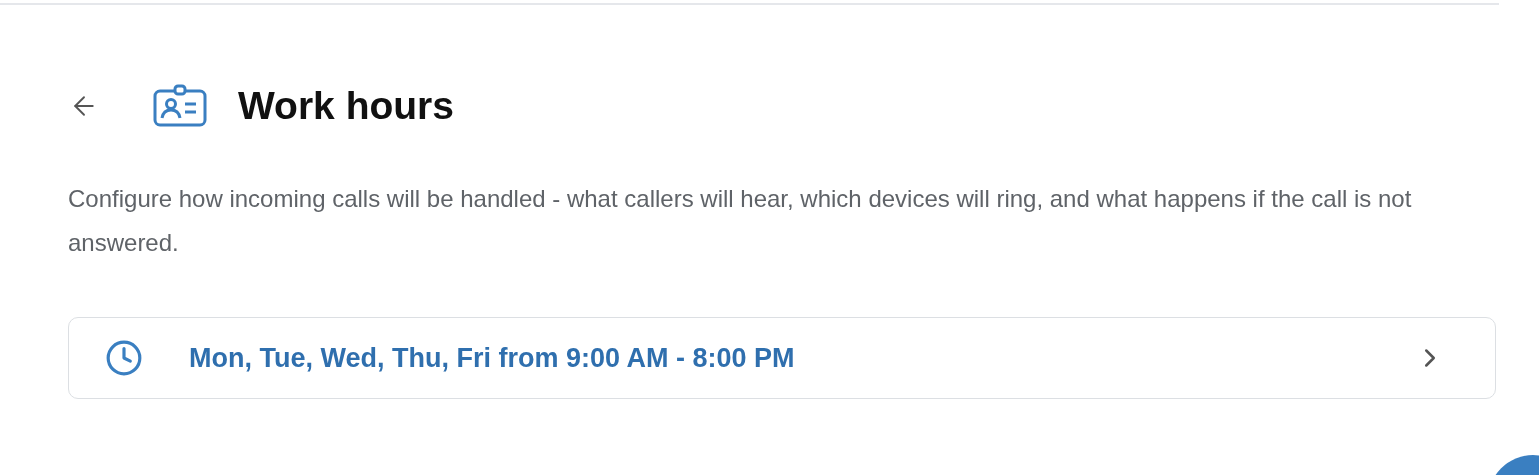 The image size is (1539, 475). Describe the element at coordinates (124, 358) in the screenshot. I see `clock-icon` at that location.